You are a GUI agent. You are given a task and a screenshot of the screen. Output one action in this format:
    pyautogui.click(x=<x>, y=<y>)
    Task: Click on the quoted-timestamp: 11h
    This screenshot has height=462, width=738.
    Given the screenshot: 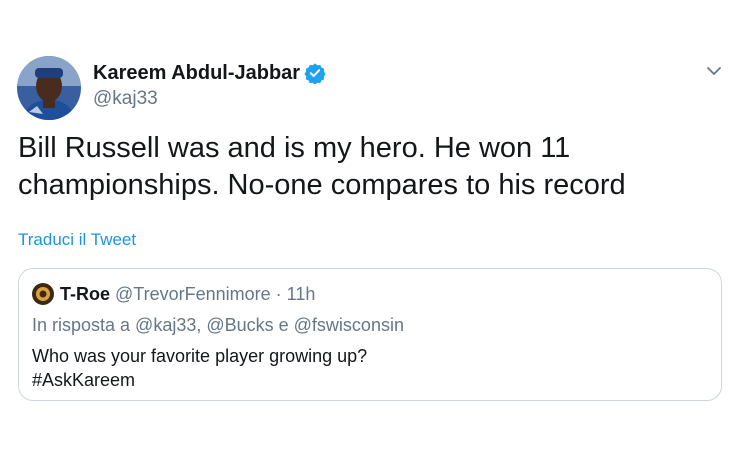 What is the action you would take?
    pyautogui.click(x=301, y=293)
    